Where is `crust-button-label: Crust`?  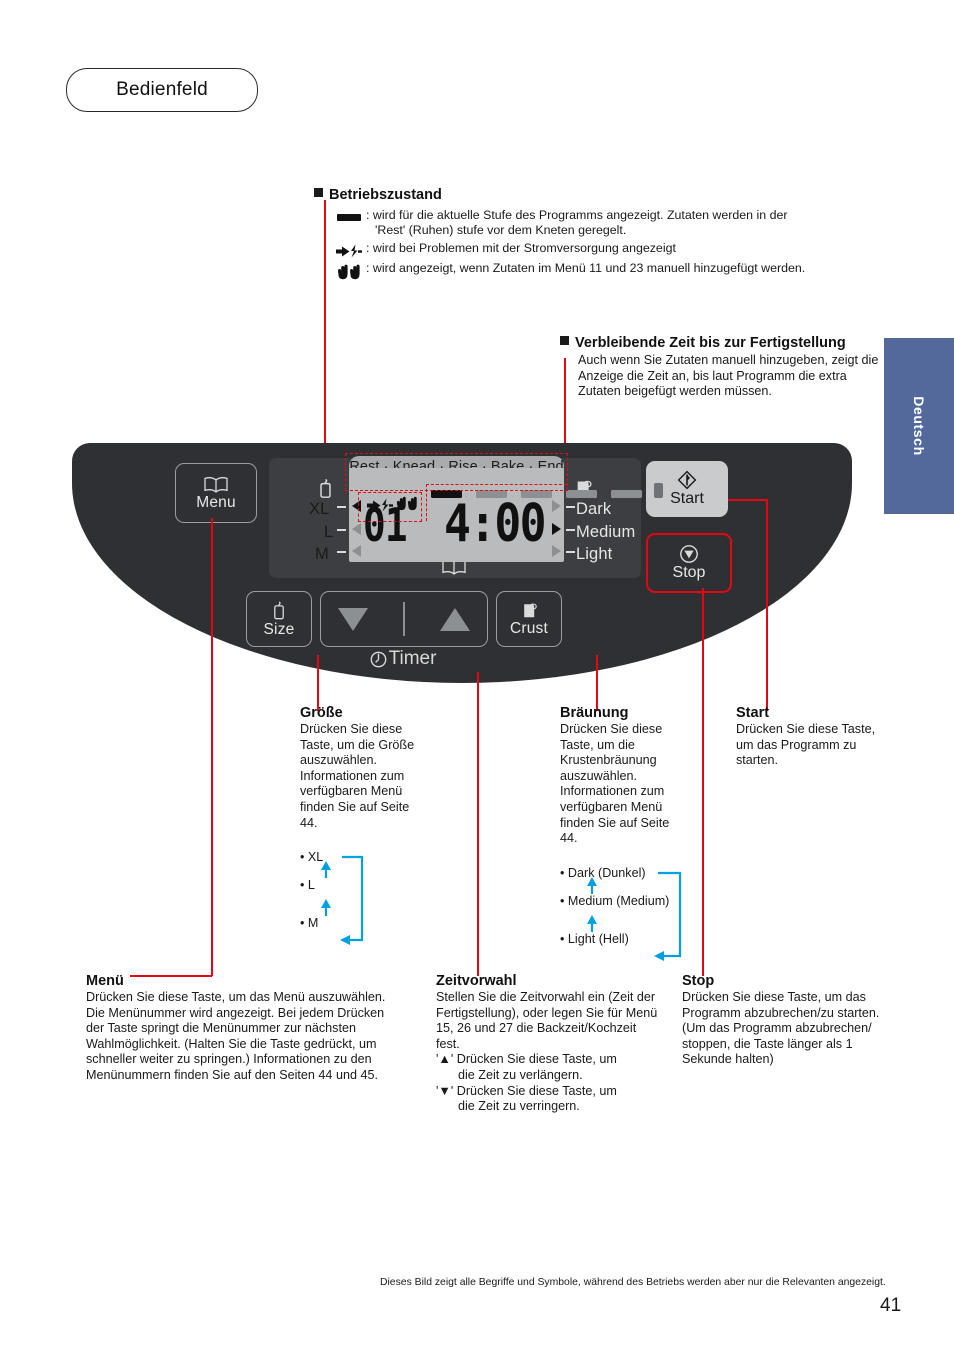 crust-button-label: Crust is located at coordinates (529, 628).